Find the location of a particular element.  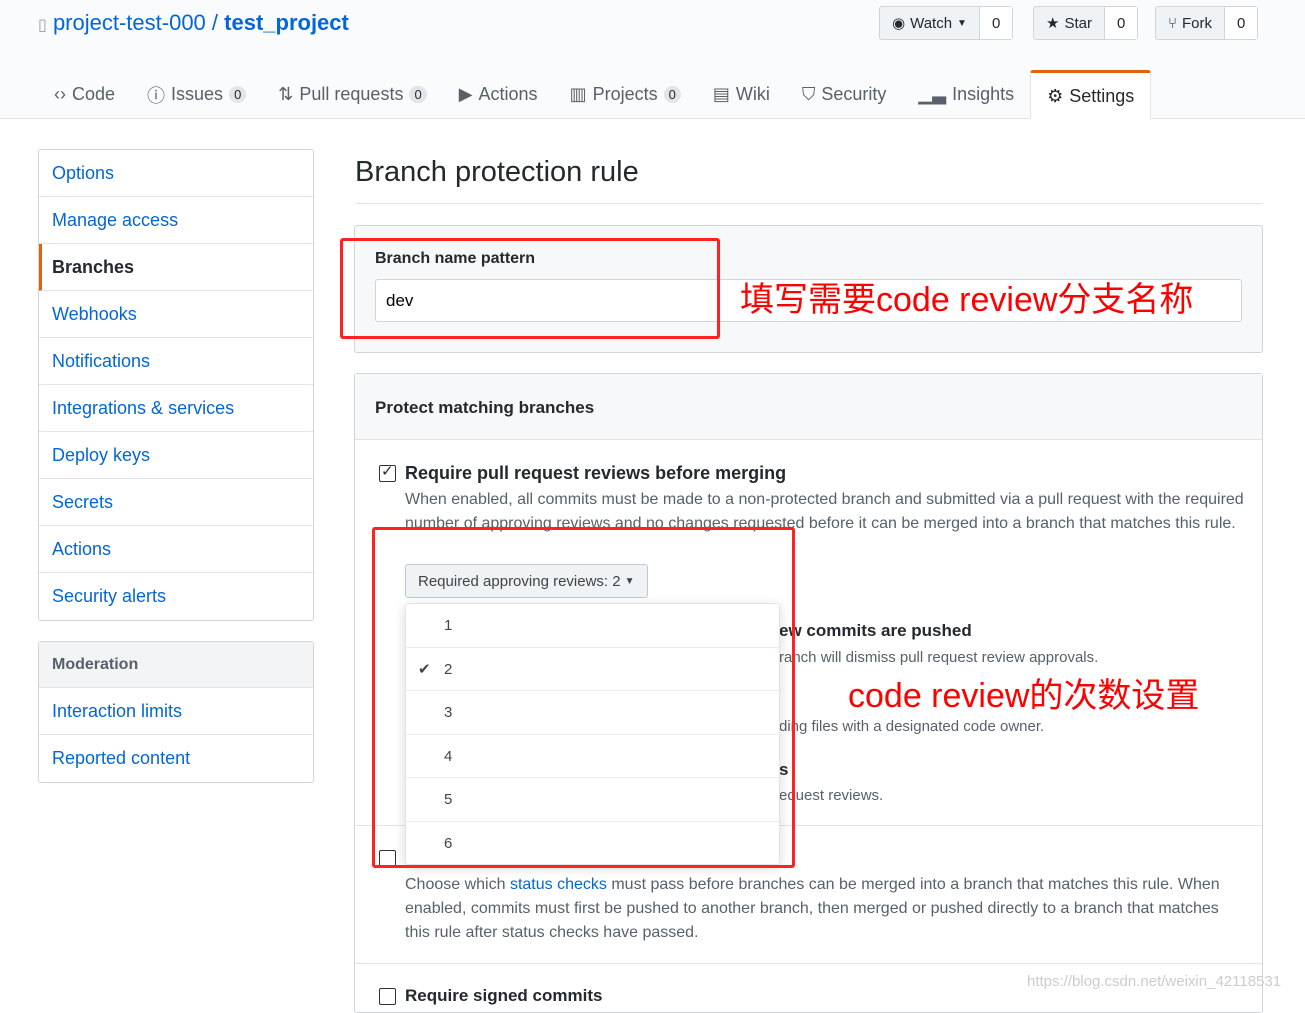

fork-count: 0 is located at coordinates (1241, 23).